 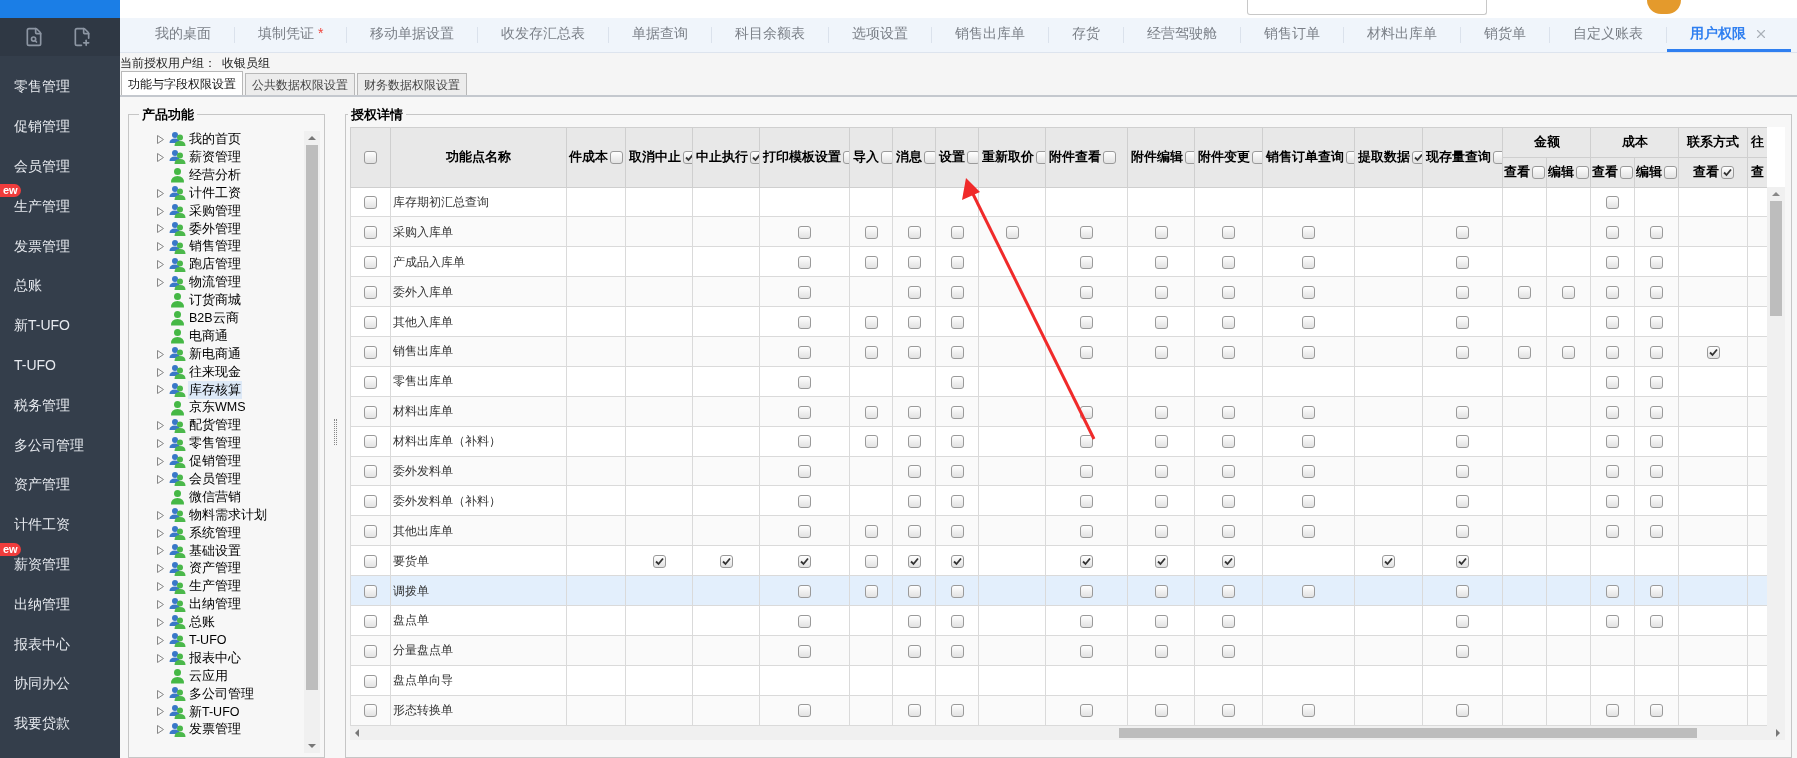 I want to click on sidebar-item: 出纳管理, so click(x=42, y=604).